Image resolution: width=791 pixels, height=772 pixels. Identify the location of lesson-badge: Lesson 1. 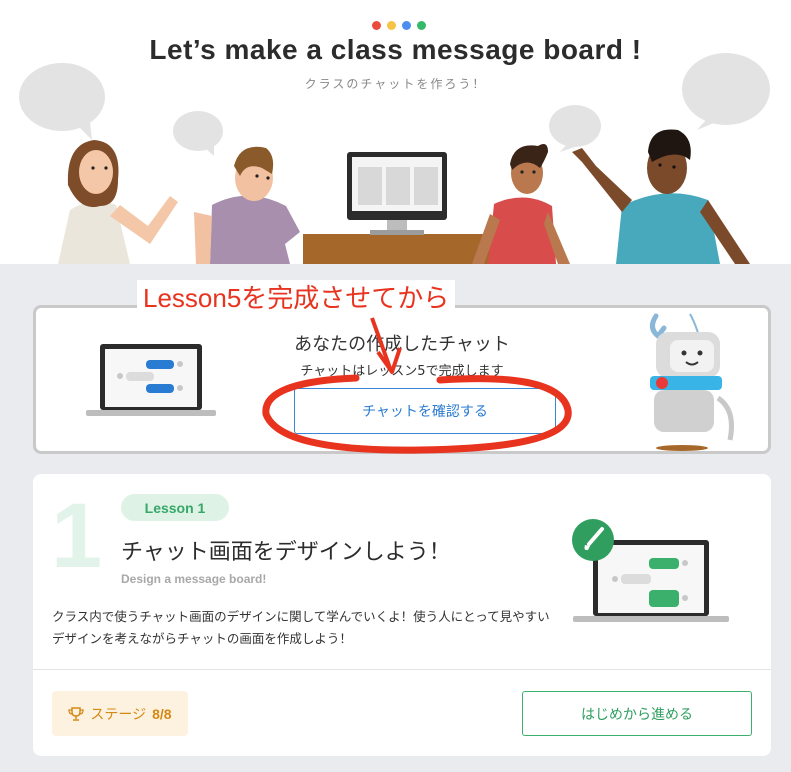
(175, 507).